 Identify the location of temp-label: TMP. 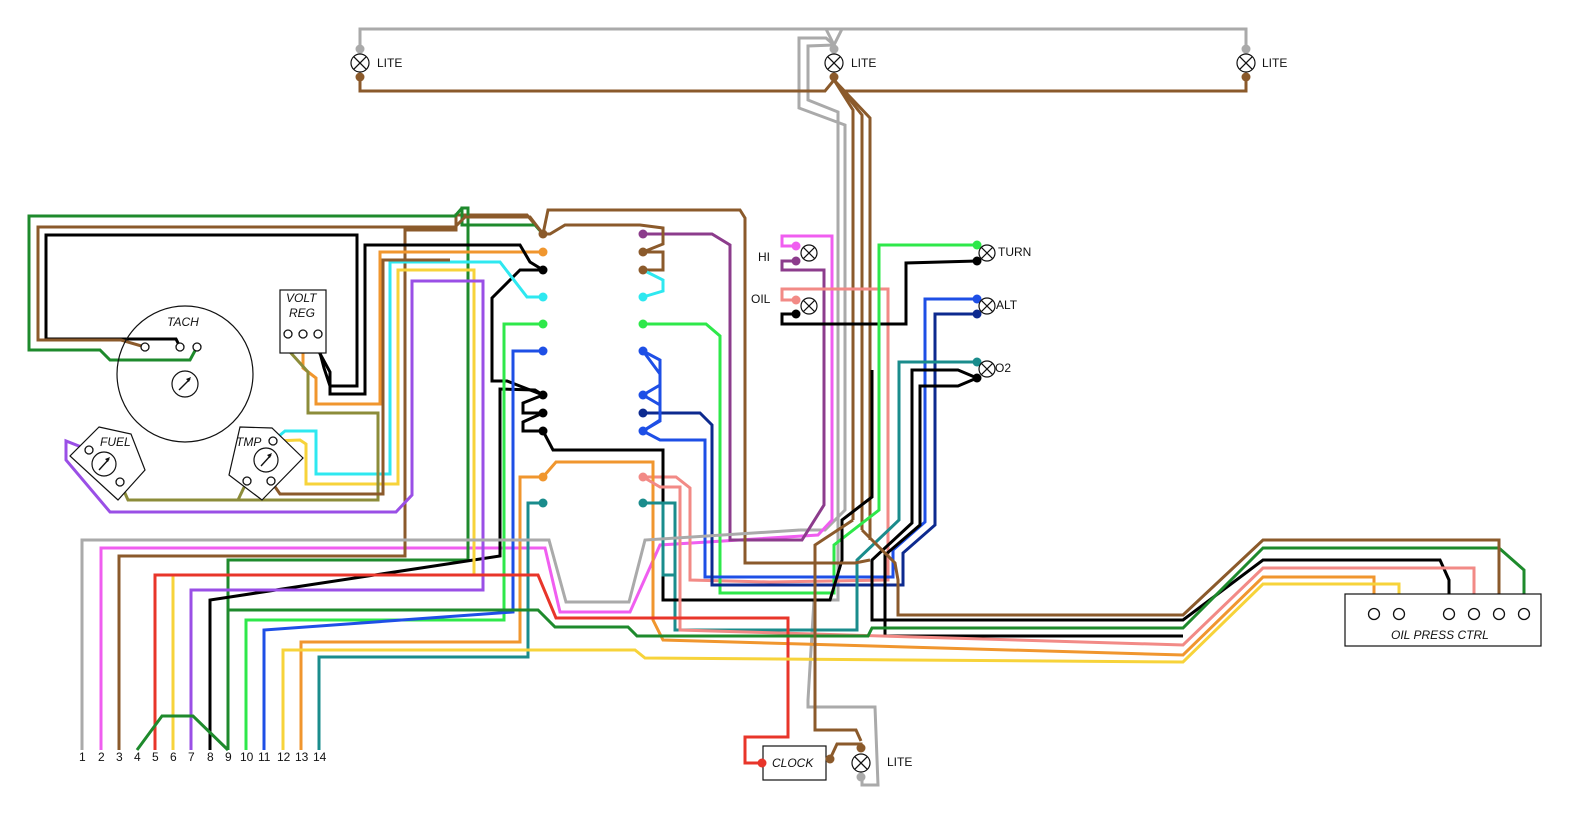
(248, 442).